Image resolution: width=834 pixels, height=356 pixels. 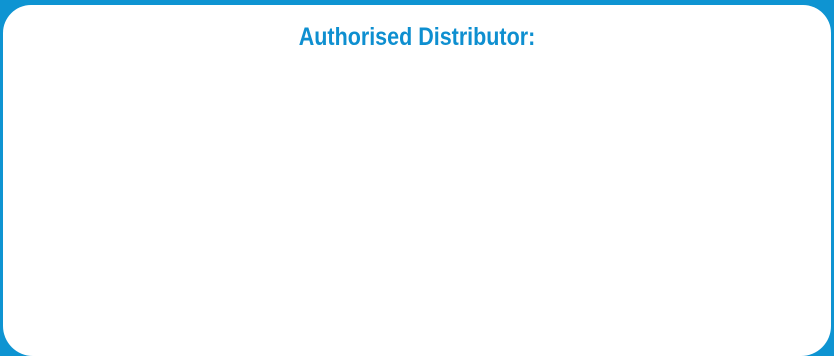 I want to click on panel-heading: Authorised Distributor:, so click(x=417, y=37).